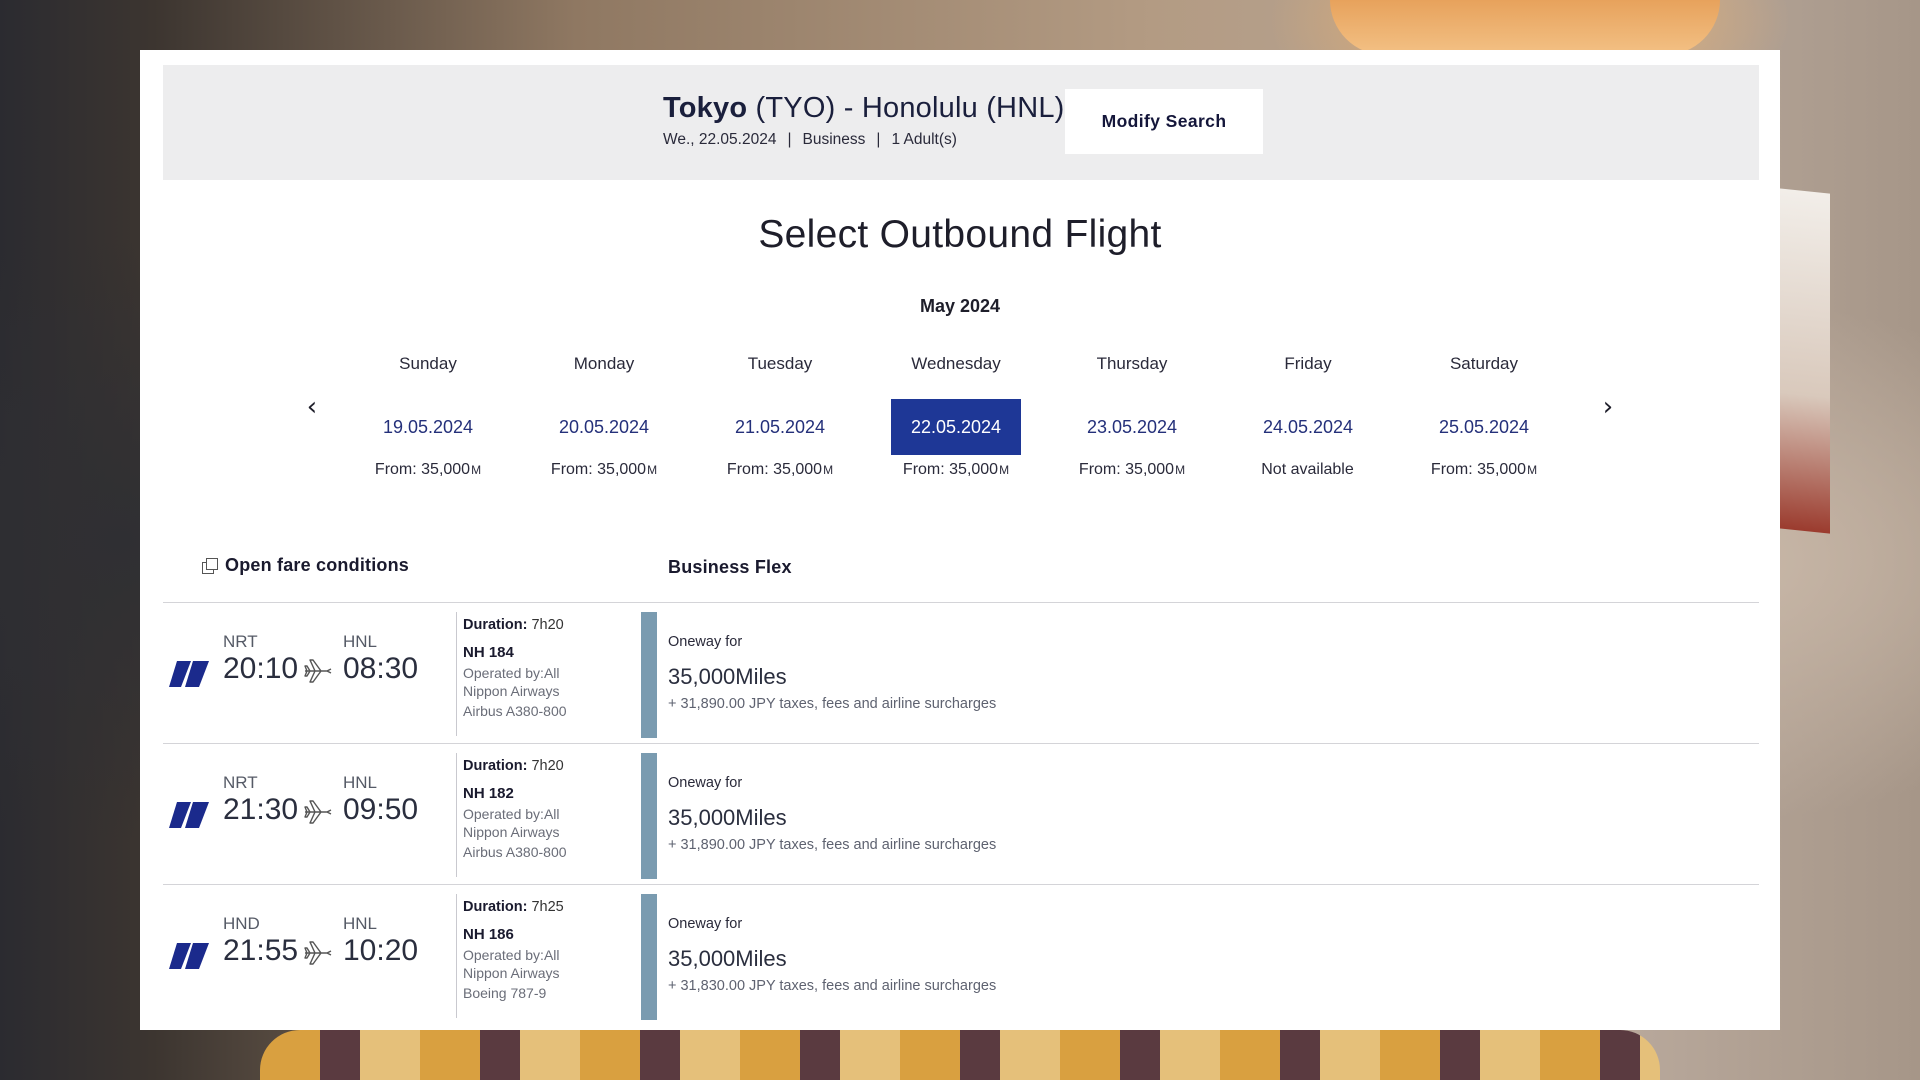 This screenshot has width=1920, height=1080. What do you see at coordinates (1025, 108) in the screenshot?
I see `destination-code: (HNL)` at bounding box center [1025, 108].